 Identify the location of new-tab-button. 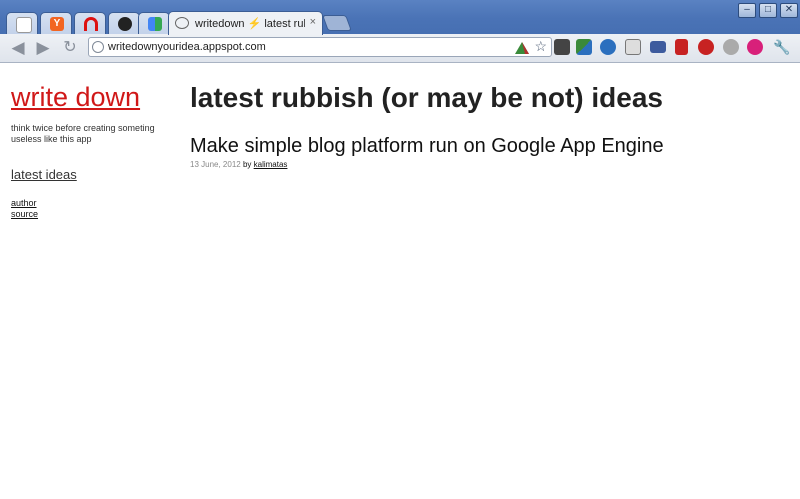
(337, 23).